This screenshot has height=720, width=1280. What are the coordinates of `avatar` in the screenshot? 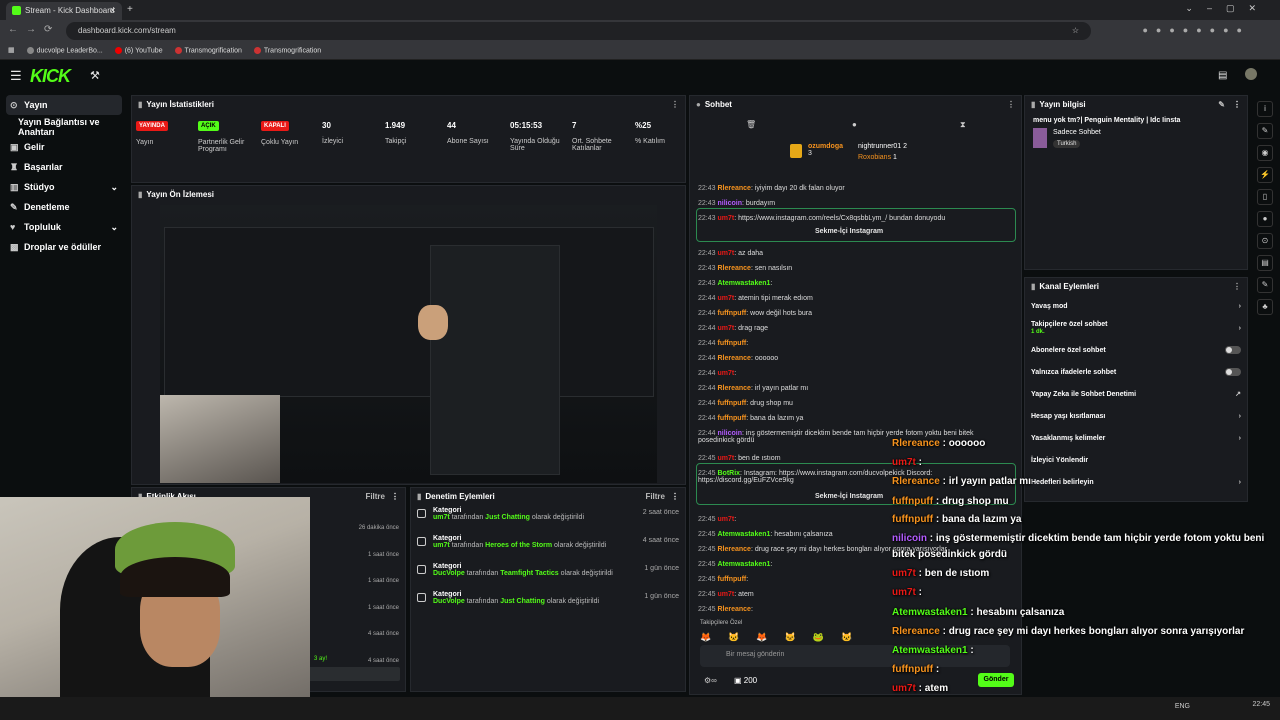 It's located at (1251, 74).